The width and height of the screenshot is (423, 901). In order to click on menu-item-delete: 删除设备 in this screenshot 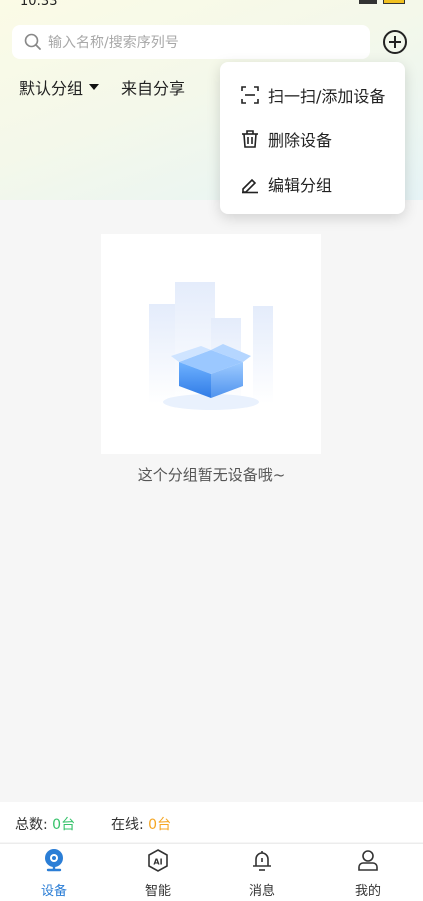, I will do `click(286, 139)`.